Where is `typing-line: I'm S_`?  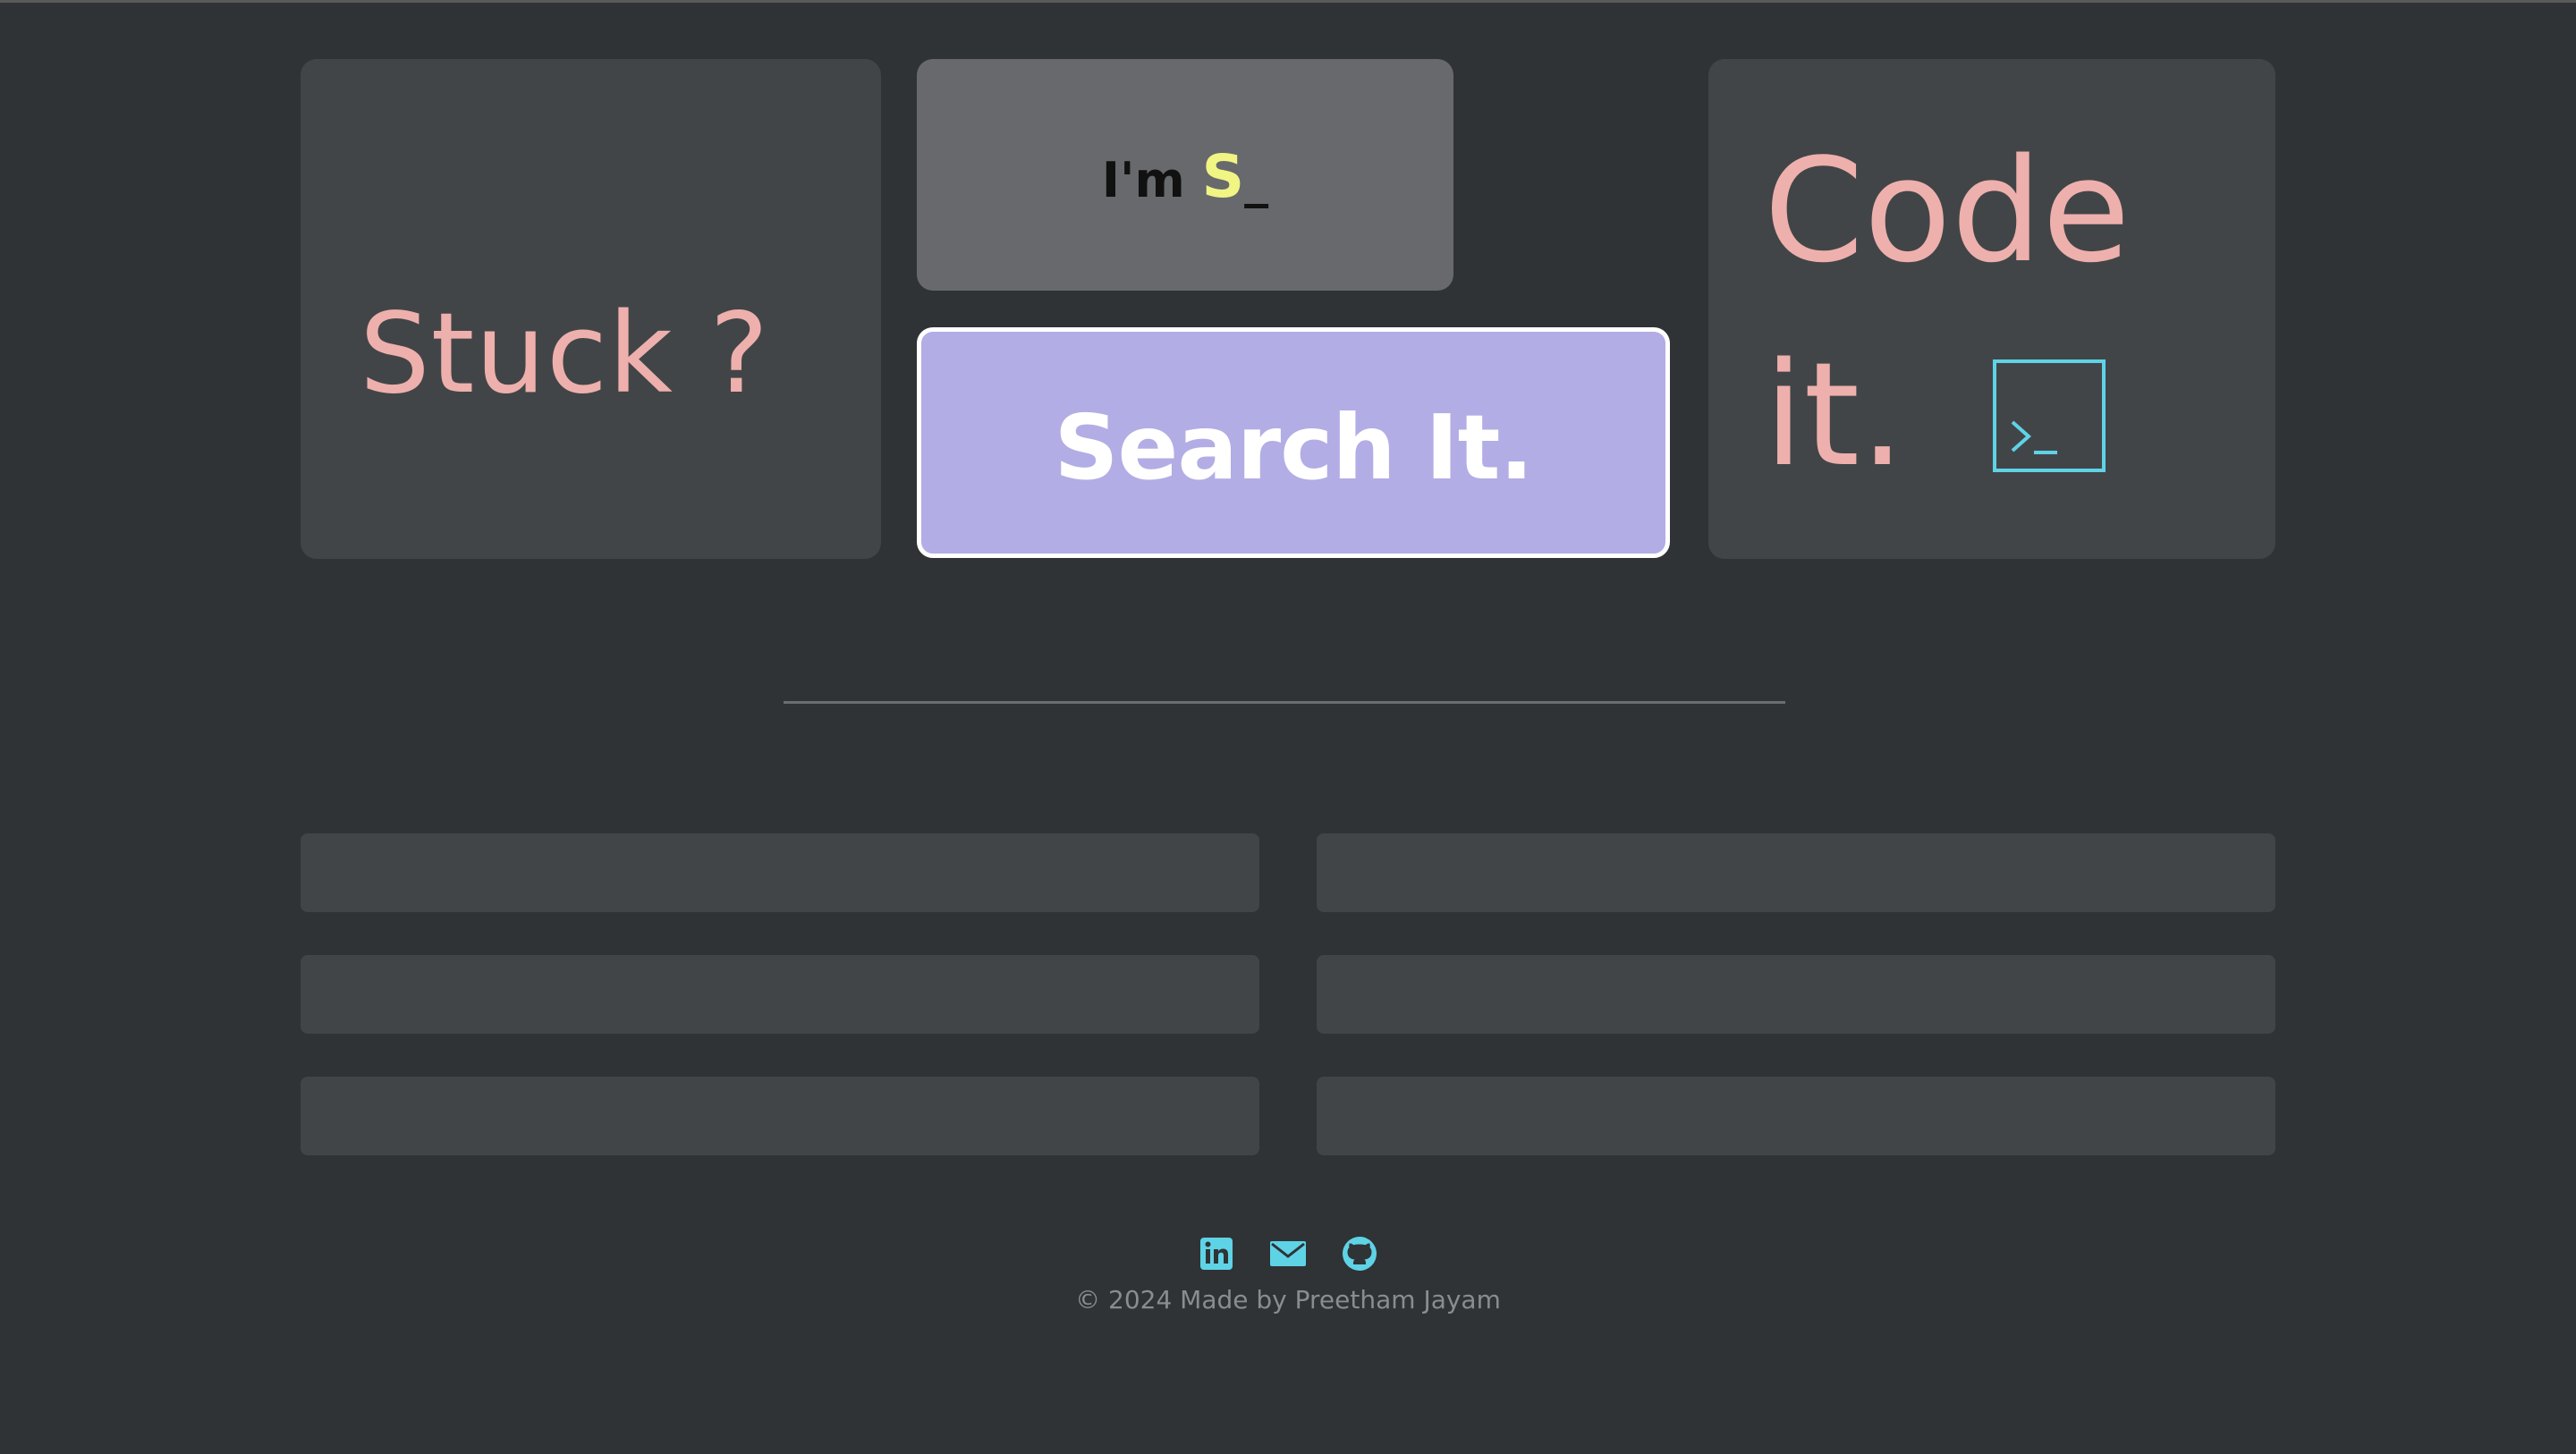
typing-line: I'm S_ is located at coordinates (1185, 178).